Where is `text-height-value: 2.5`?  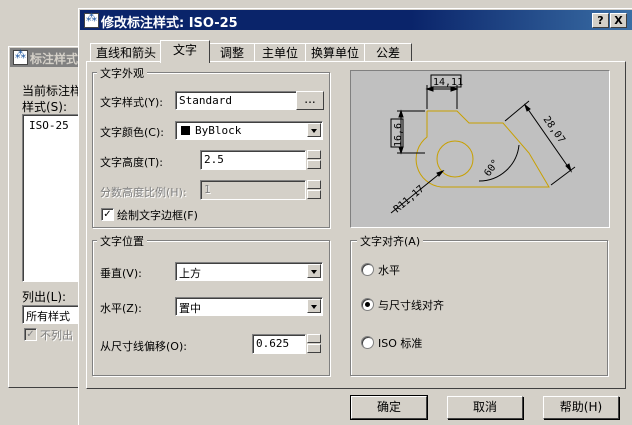 text-height-value: 2.5 is located at coordinates (214, 159).